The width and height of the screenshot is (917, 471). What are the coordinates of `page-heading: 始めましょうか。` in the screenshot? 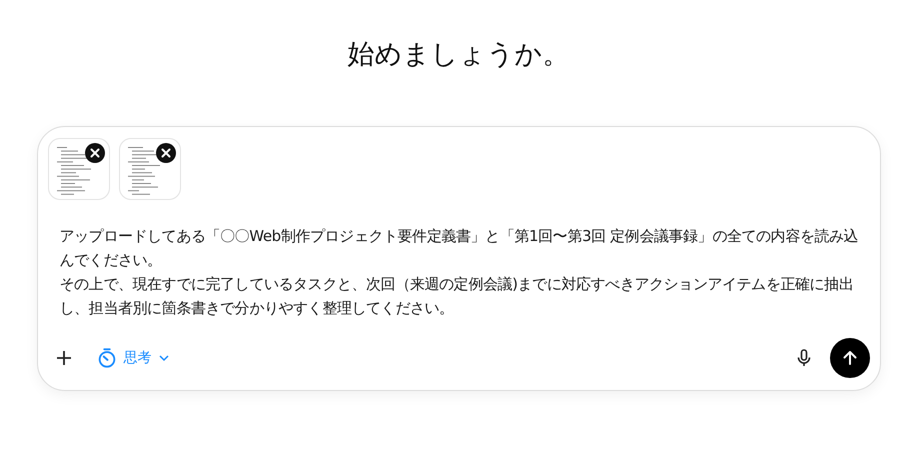 It's located at (459, 55).